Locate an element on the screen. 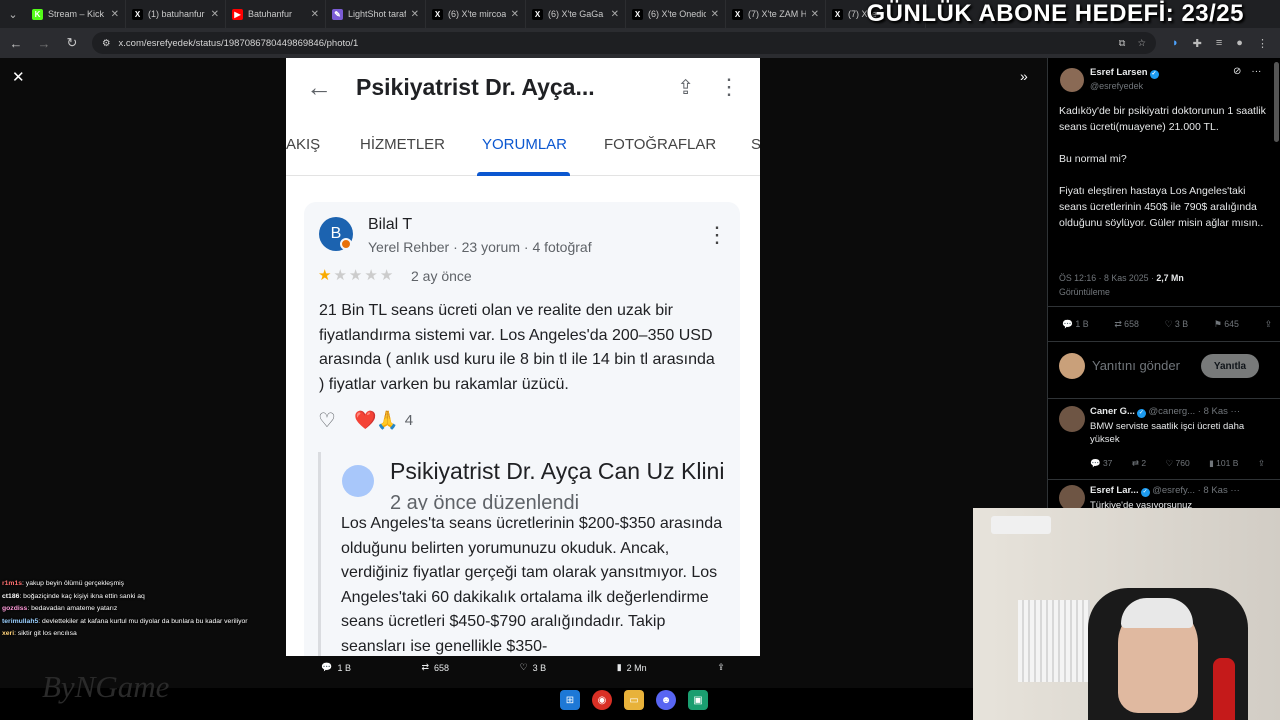  tab-title: LightShot taraf is located at coordinates (377, 14).